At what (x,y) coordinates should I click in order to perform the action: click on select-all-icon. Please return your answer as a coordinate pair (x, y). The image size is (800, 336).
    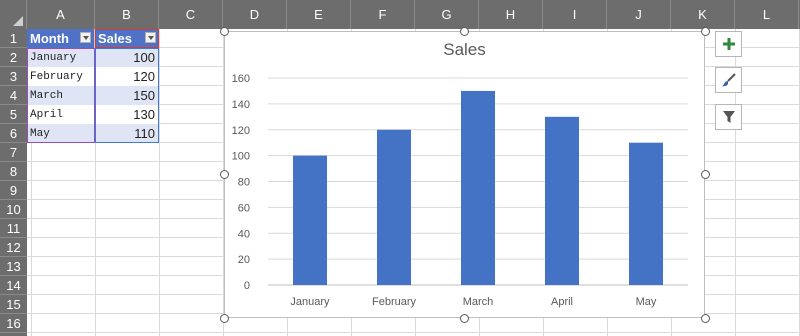
    Looking at the image, I should click on (18, 21).